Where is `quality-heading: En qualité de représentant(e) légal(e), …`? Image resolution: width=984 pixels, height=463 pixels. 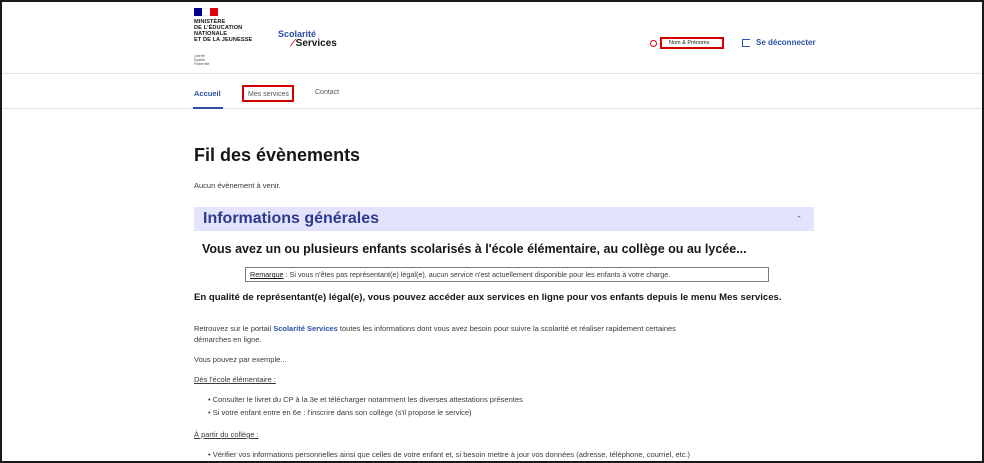 quality-heading: En qualité de représentant(e) légal(e), … is located at coordinates (488, 297).